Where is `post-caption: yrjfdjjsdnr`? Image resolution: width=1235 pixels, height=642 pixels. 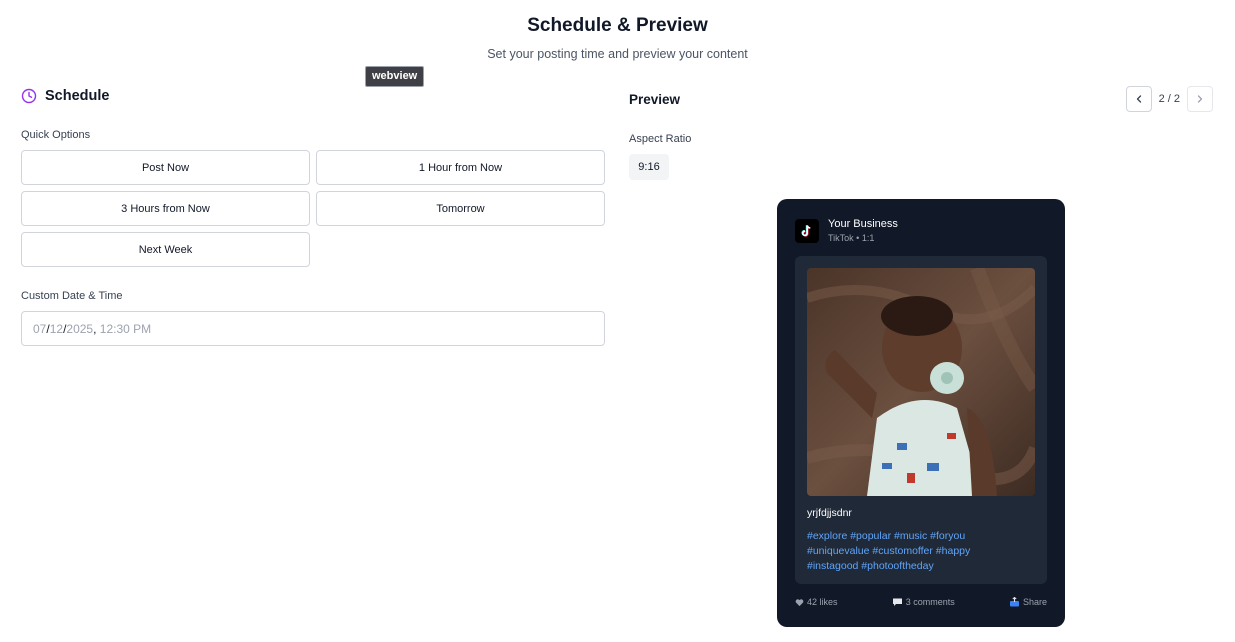
post-caption: yrjfdjjsdnr is located at coordinates (829, 513).